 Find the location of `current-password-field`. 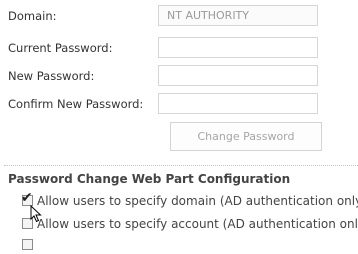

current-password-field is located at coordinates (238, 47).